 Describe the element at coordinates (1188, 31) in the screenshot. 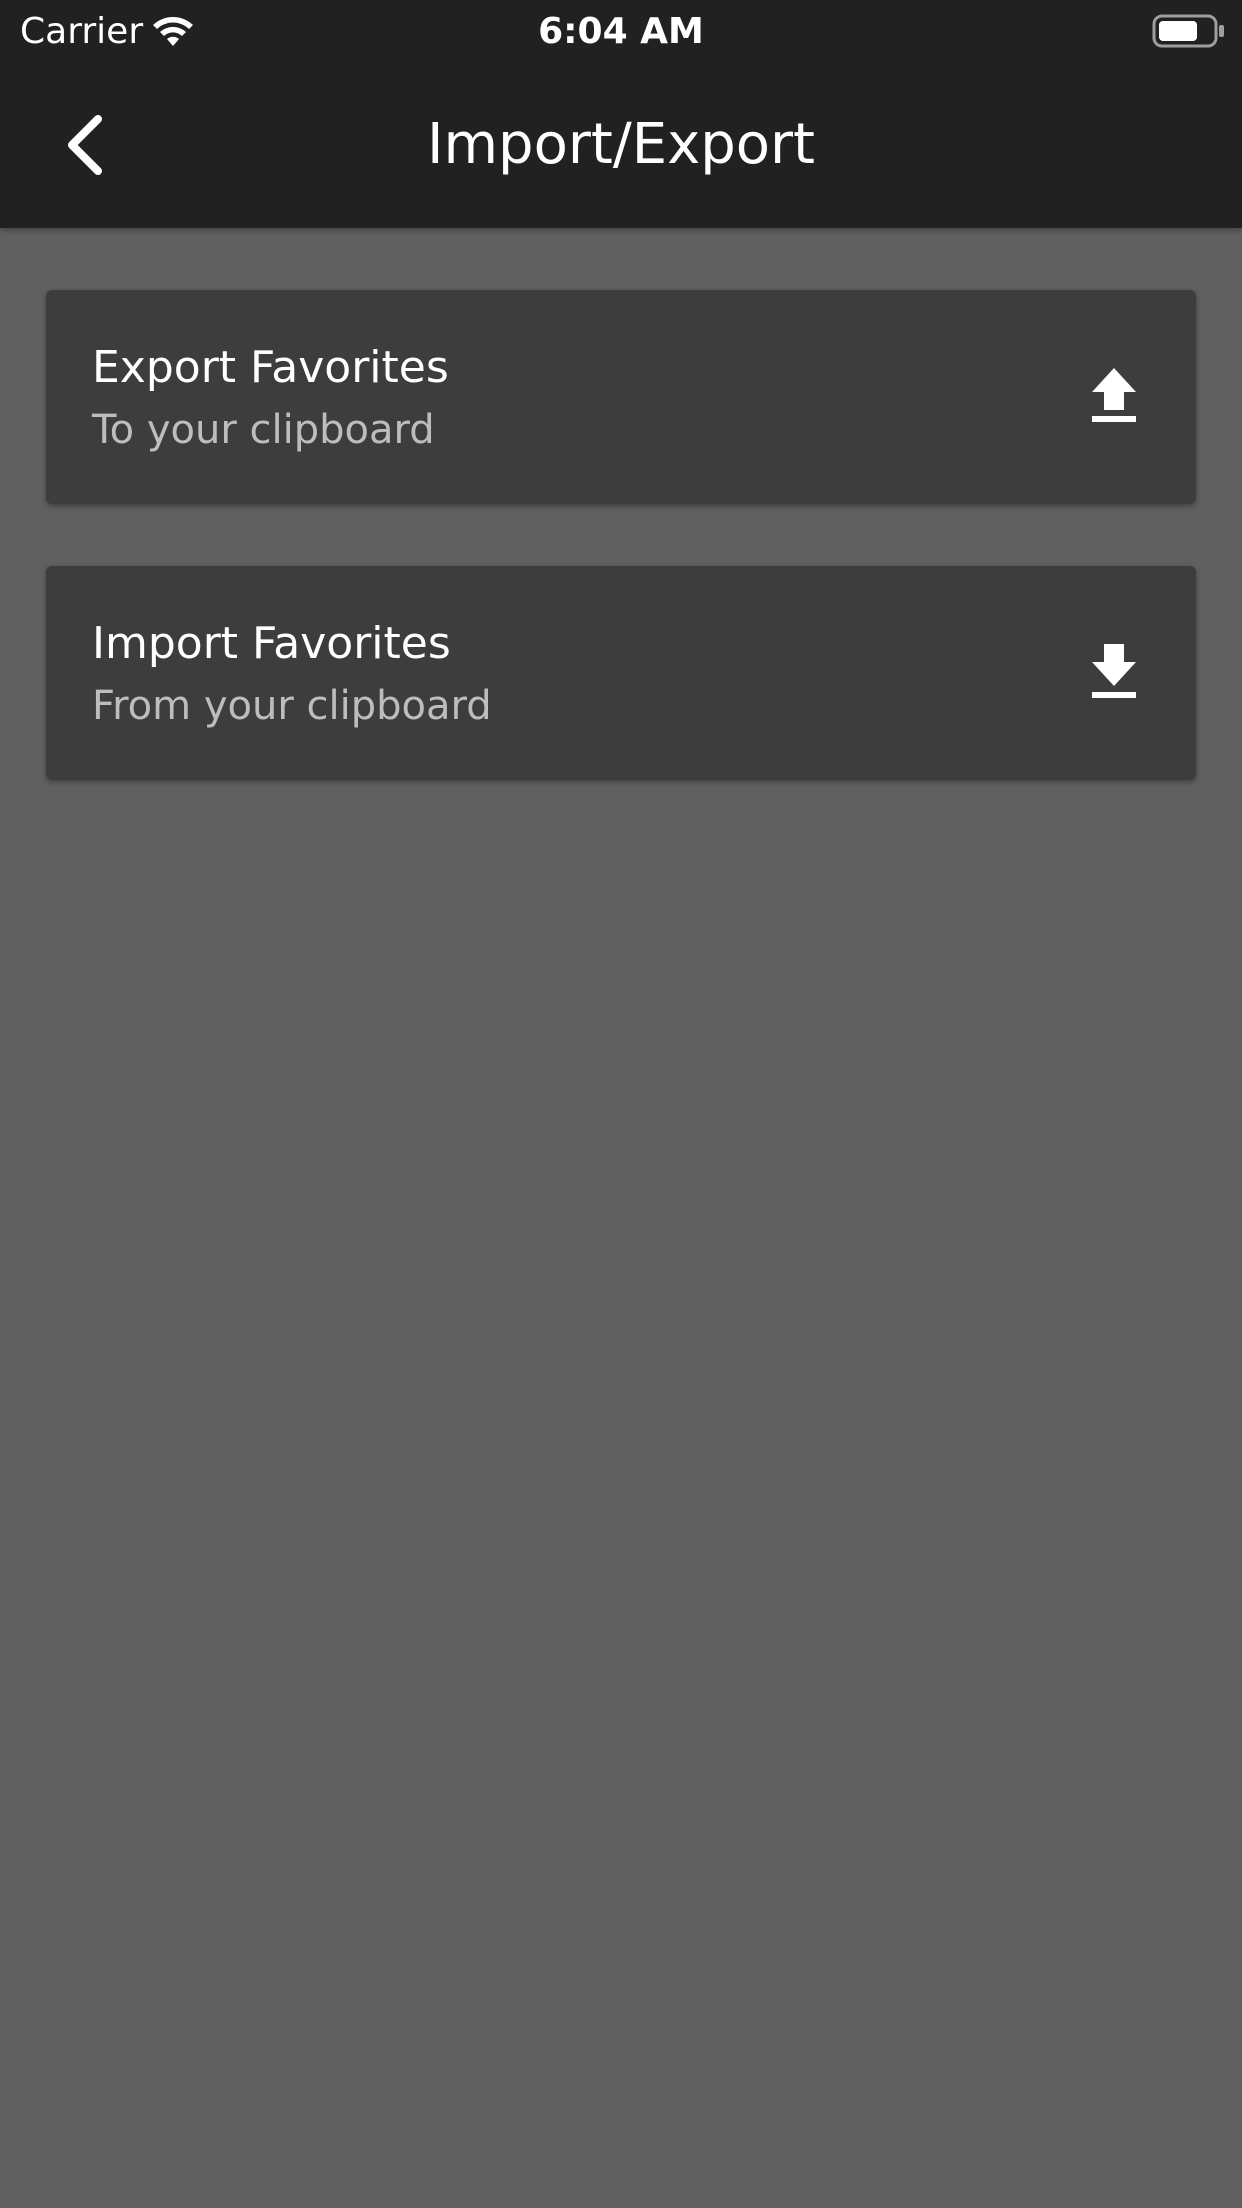

I see `battery-icon` at that location.